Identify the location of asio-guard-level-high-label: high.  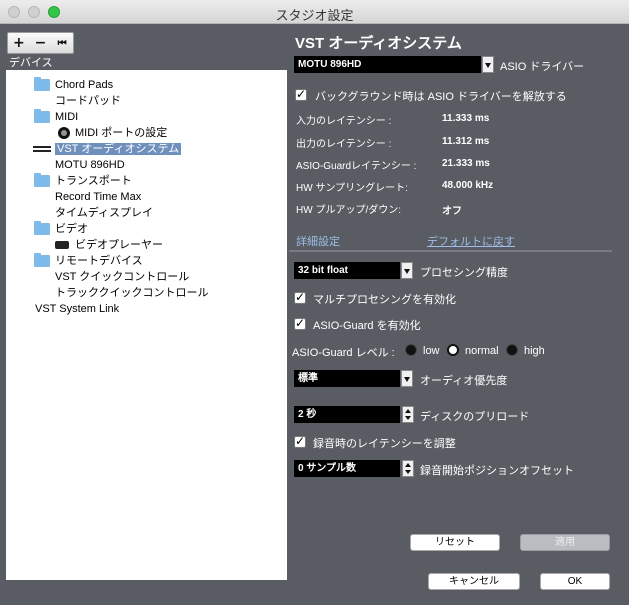
(534, 351).